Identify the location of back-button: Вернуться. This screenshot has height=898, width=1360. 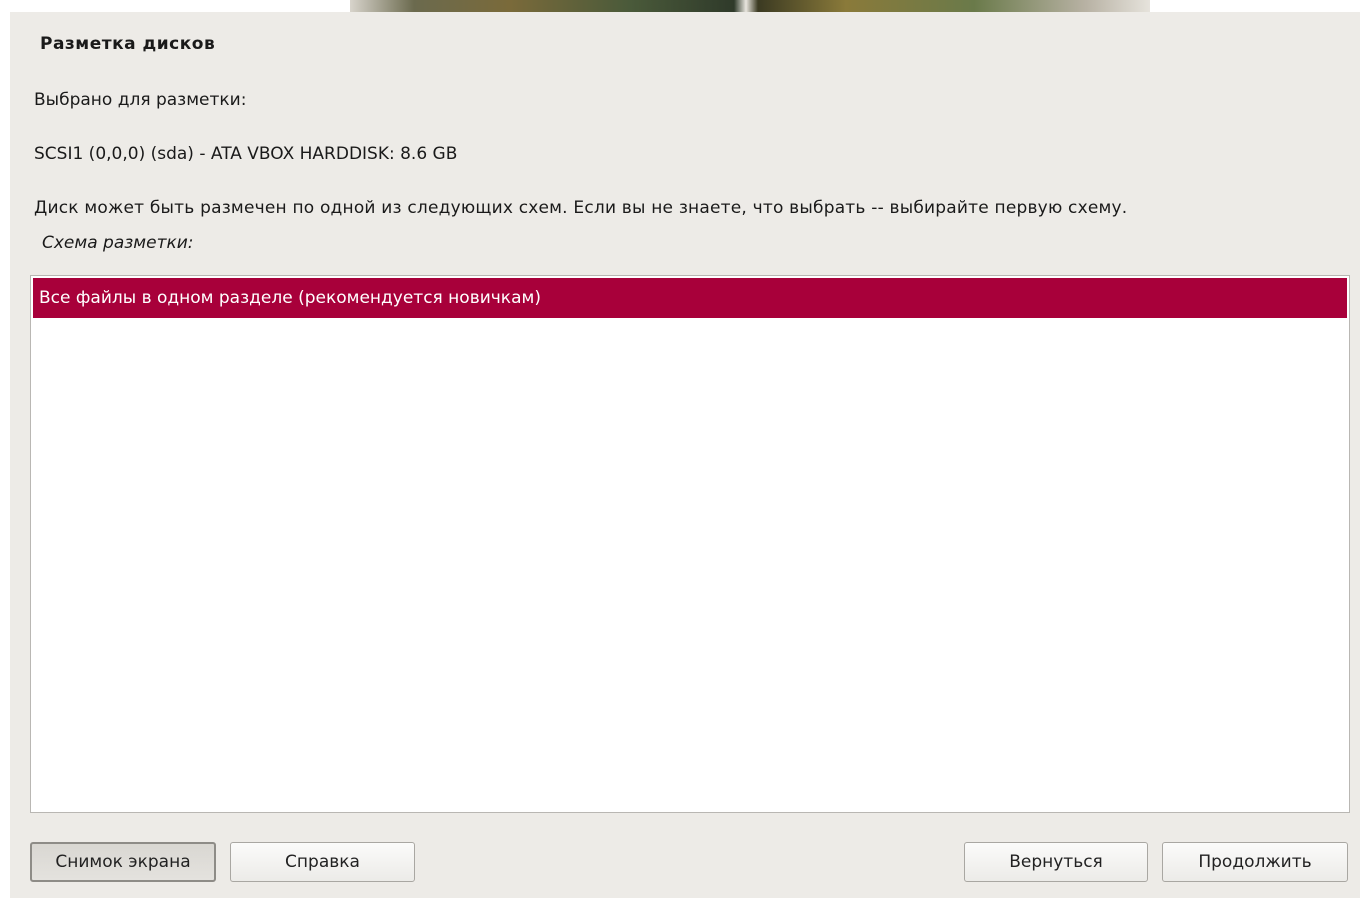
(1056, 862).